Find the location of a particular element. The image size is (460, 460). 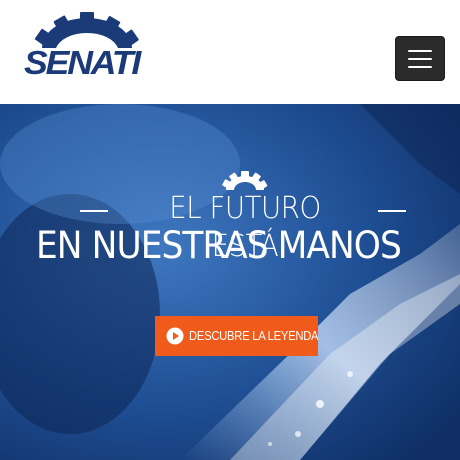

senati-logo: SENATI is located at coordinates (87, 45).